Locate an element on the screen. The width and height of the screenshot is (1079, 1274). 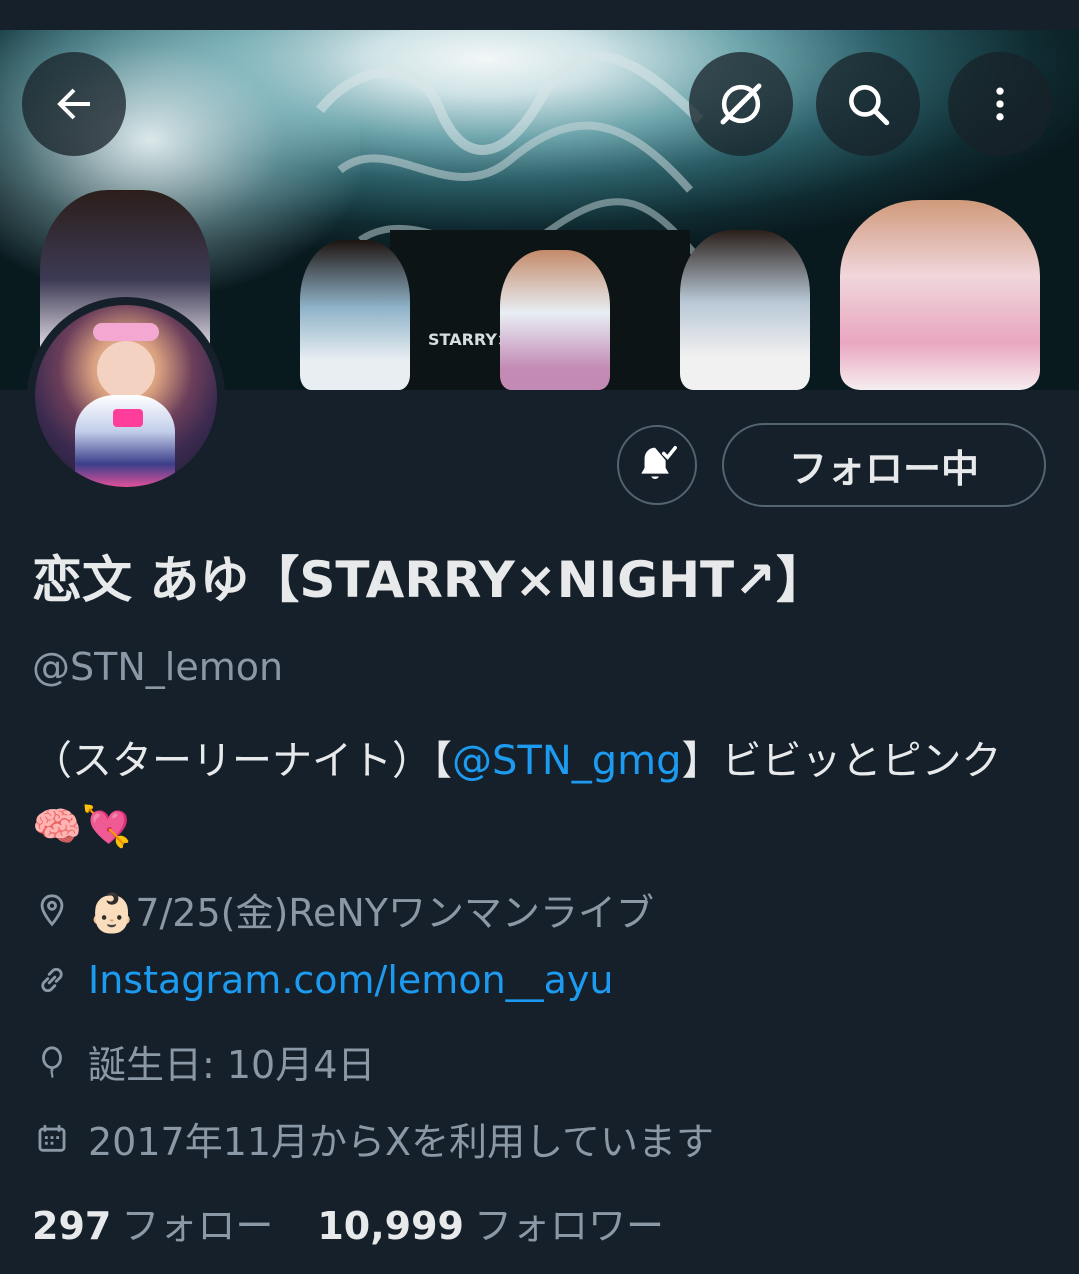
search-button is located at coordinates (868, 104).